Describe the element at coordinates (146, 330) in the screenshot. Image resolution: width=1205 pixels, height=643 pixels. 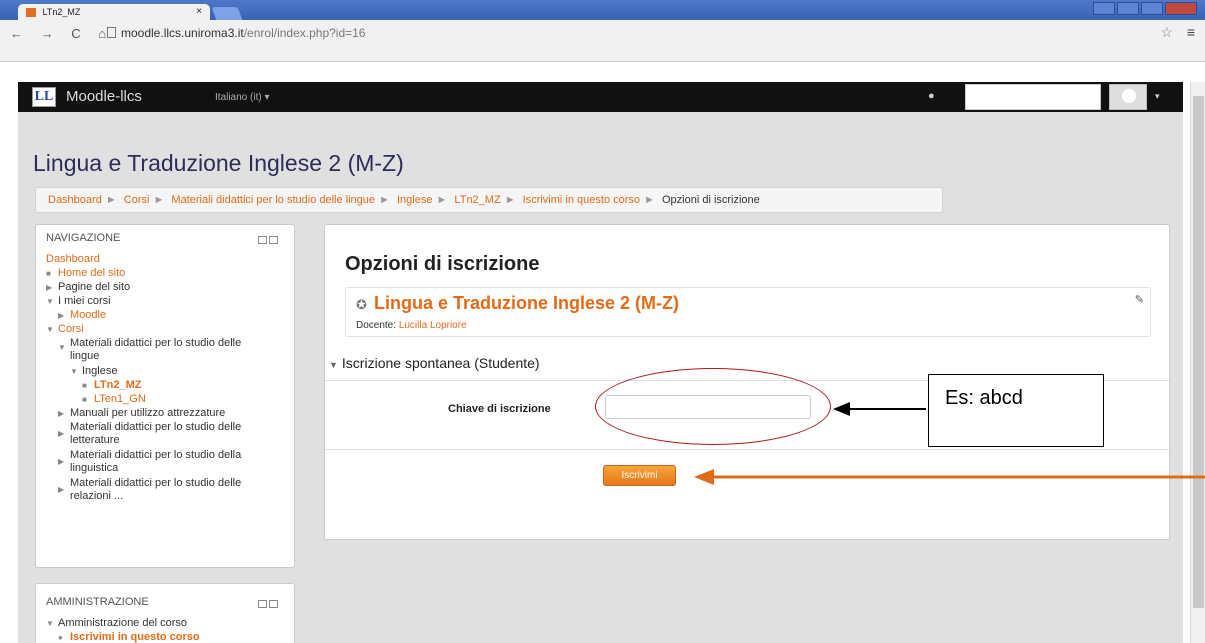
I see `nav-item-courses: ▼ Corsi` at that location.